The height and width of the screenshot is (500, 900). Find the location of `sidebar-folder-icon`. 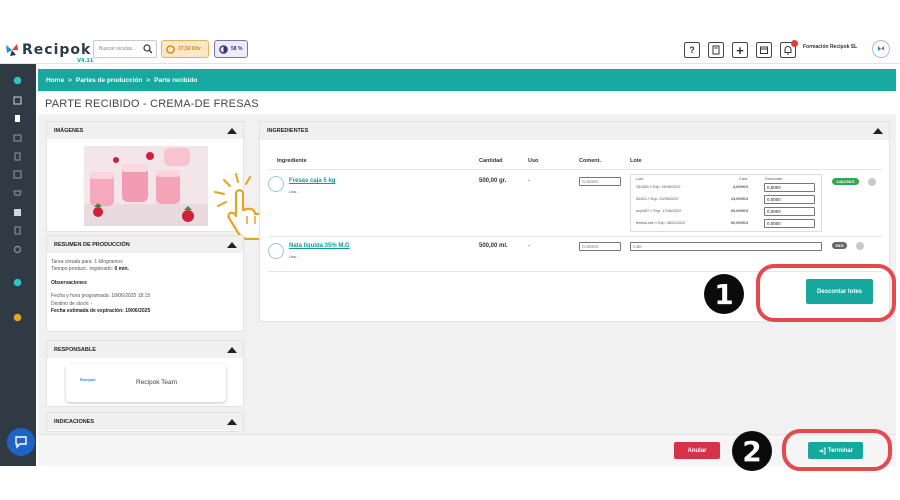

sidebar-folder-icon is located at coordinates (17, 137).